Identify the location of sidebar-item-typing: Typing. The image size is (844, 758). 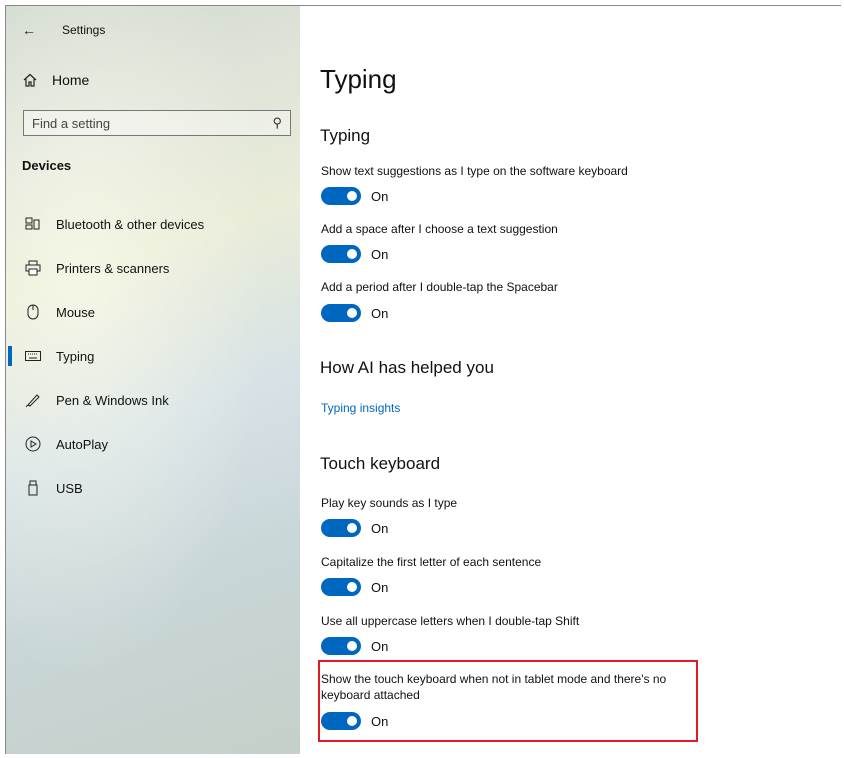
(153, 356).